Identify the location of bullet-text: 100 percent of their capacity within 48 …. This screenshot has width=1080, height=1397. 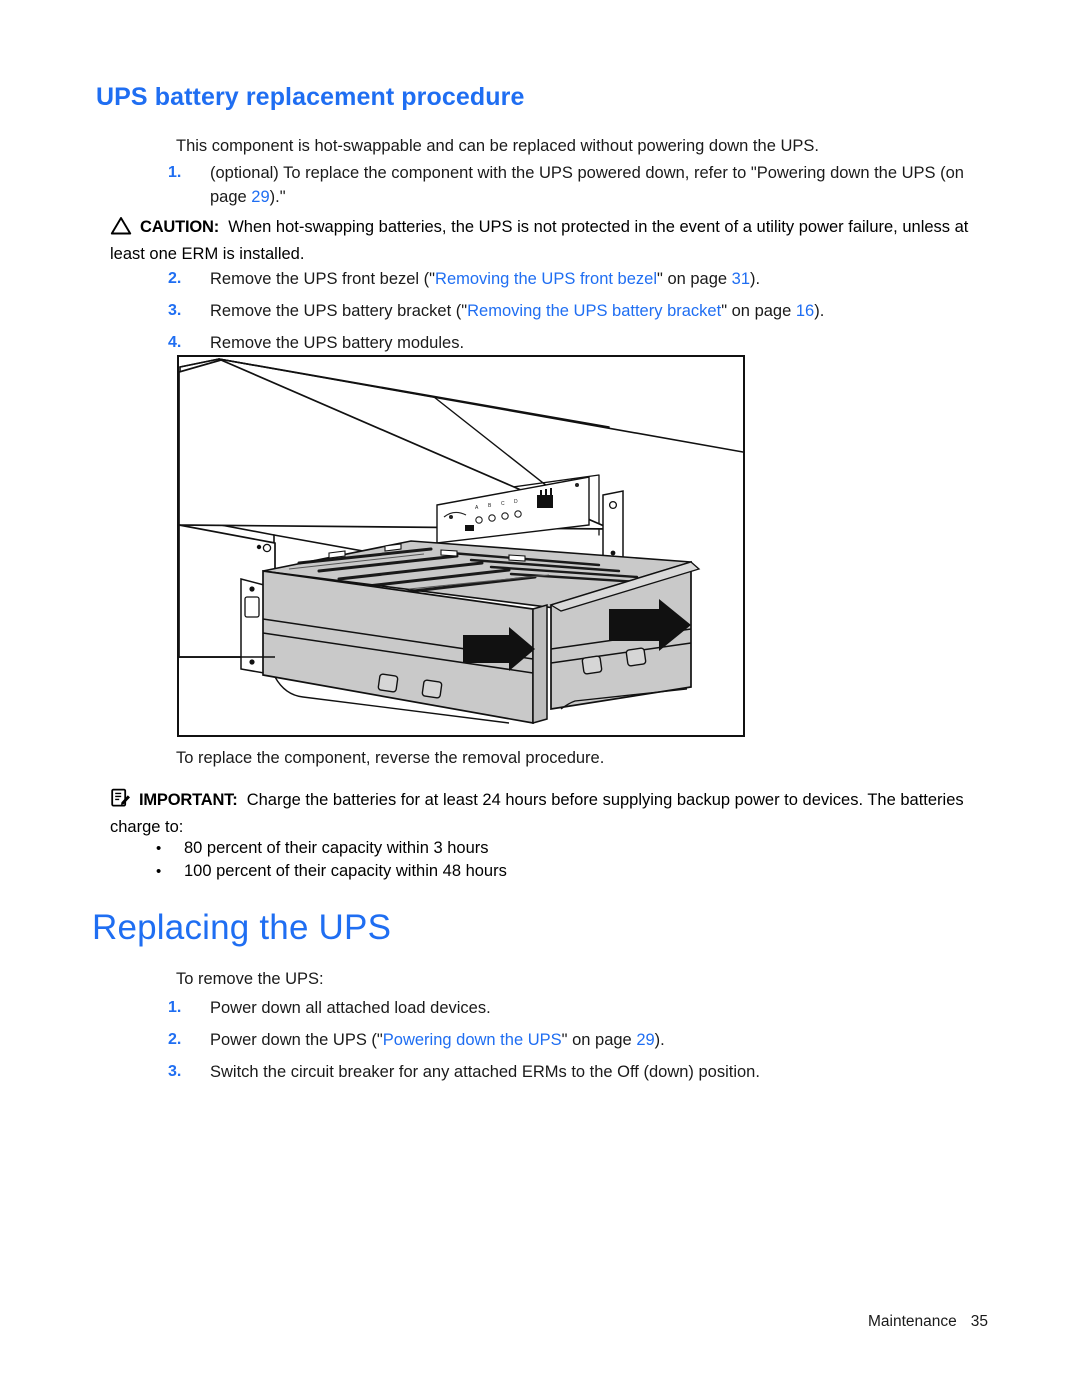
(345, 871).